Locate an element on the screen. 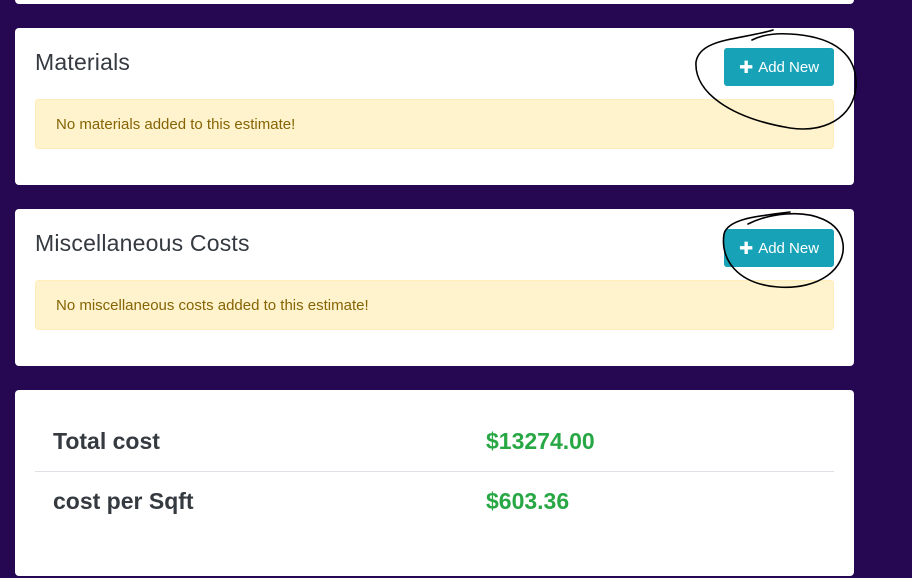  total-cost-label: Total cost is located at coordinates (106, 440).